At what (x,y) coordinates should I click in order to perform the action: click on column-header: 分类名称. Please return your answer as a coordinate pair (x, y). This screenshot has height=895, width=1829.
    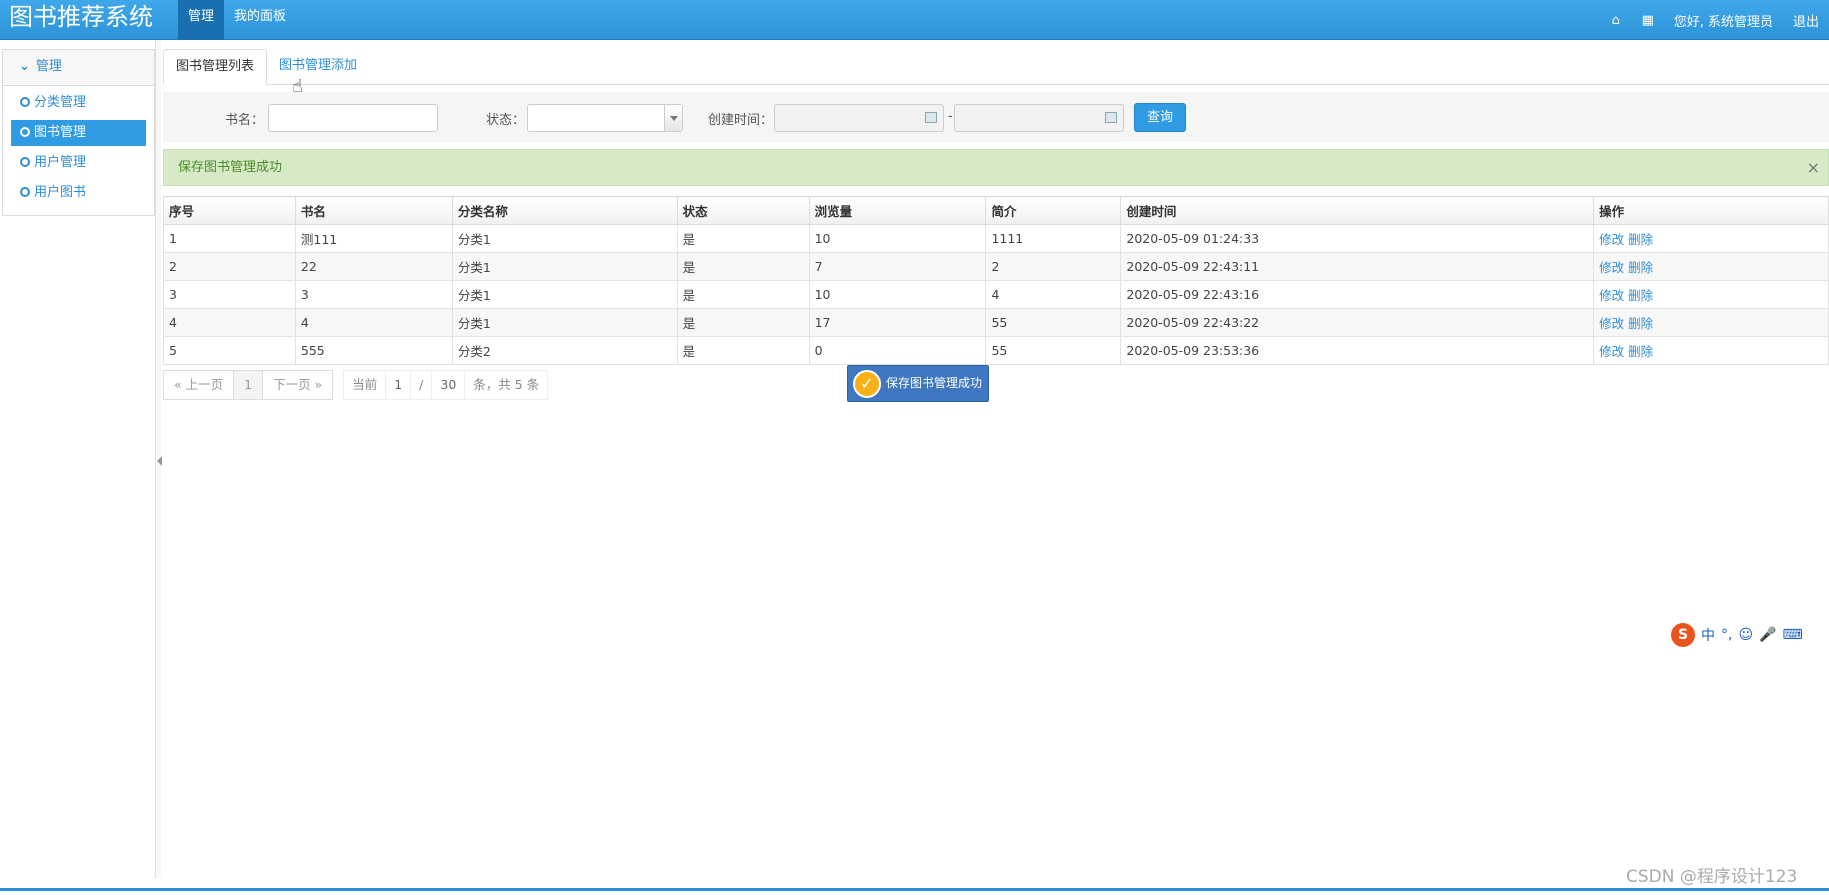
    Looking at the image, I should click on (564, 210).